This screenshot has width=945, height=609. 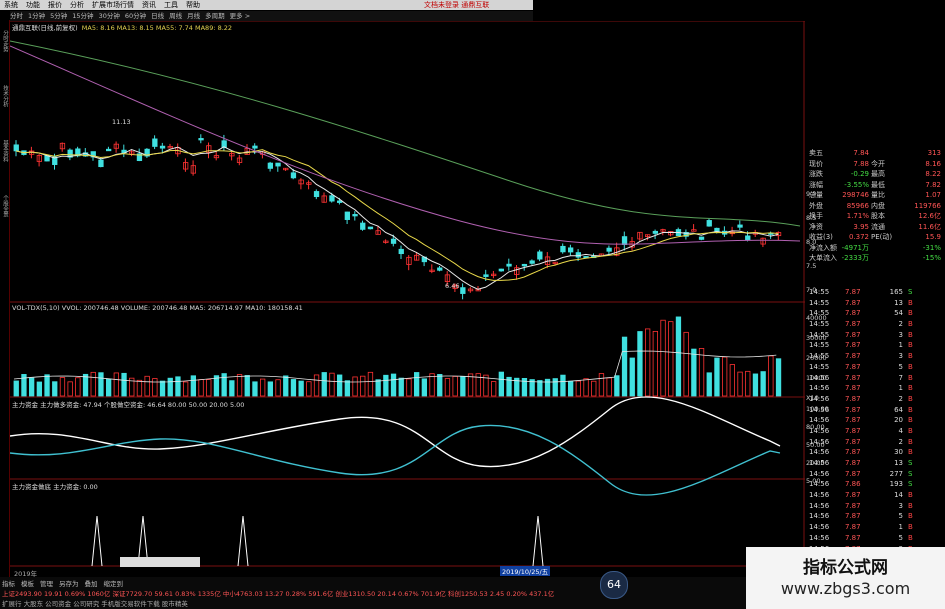 I want to click on bottom-tab-1: 模板, so click(x=27, y=584).